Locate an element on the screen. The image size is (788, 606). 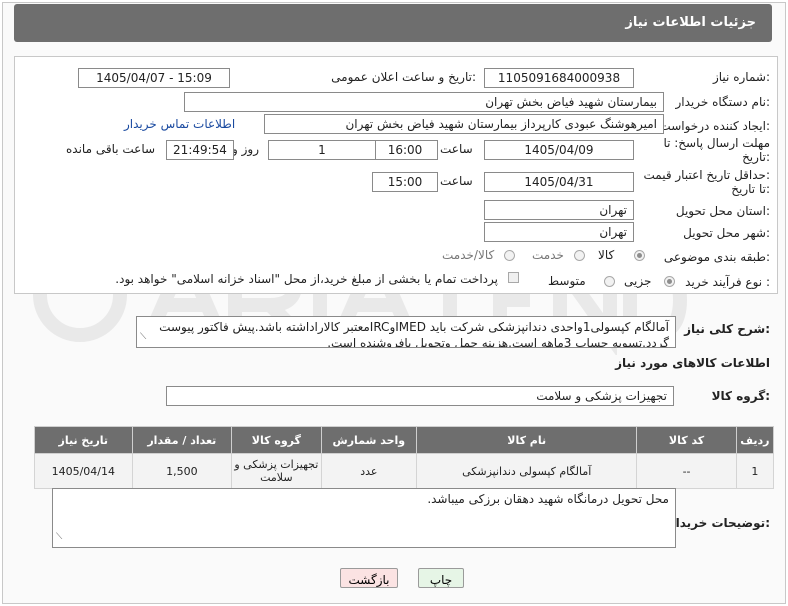
days-field: 1 is located at coordinates (322, 150).